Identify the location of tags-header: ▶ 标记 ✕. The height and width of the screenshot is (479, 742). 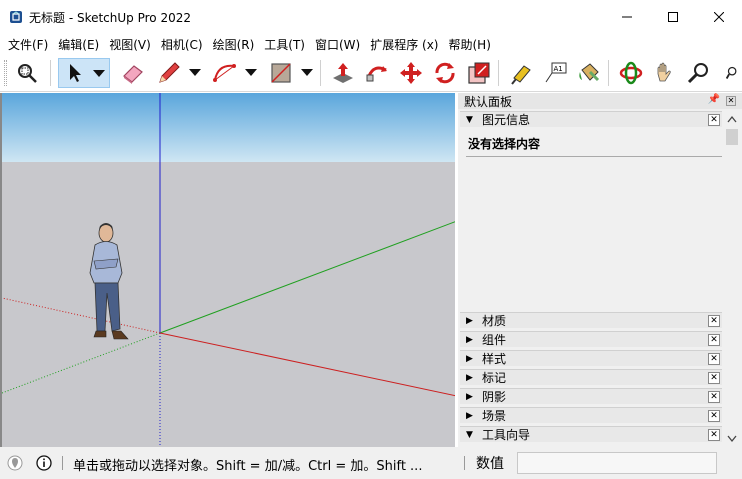
(591, 377).